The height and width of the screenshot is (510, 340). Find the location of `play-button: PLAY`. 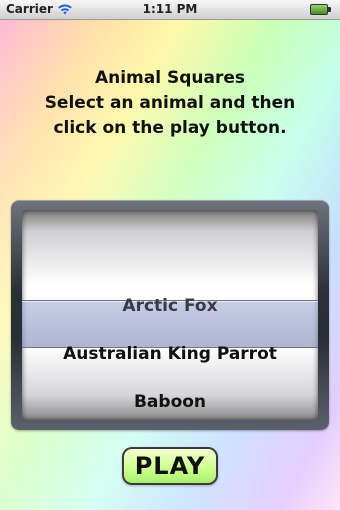

play-button: PLAY is located at coordinates (170, 466).